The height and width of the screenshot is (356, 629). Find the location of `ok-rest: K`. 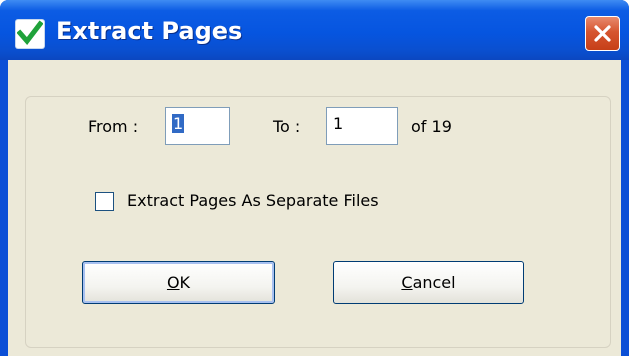

ok-rest: K is located at coordinates (185, 282).